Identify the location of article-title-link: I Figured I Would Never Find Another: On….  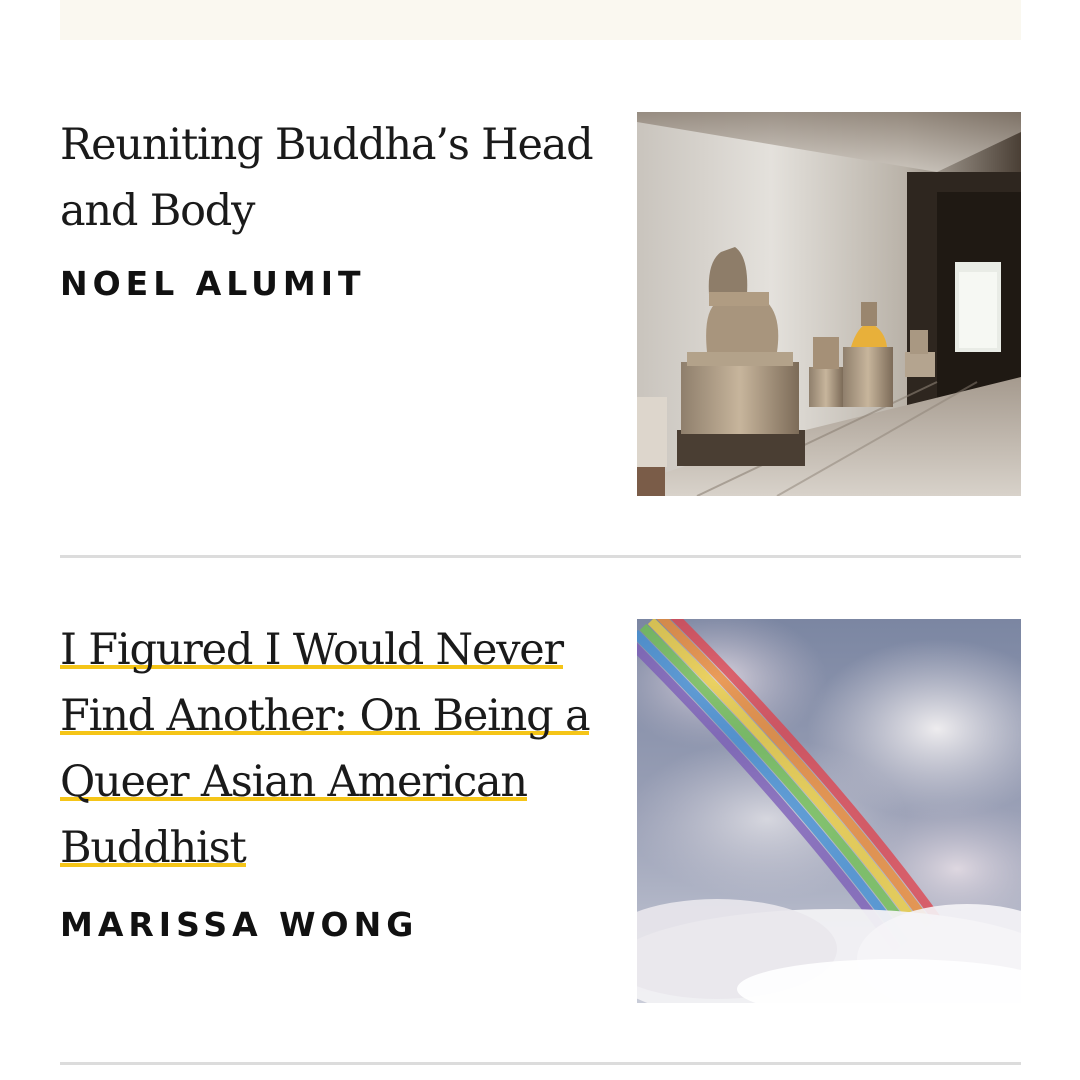
(325, 749).